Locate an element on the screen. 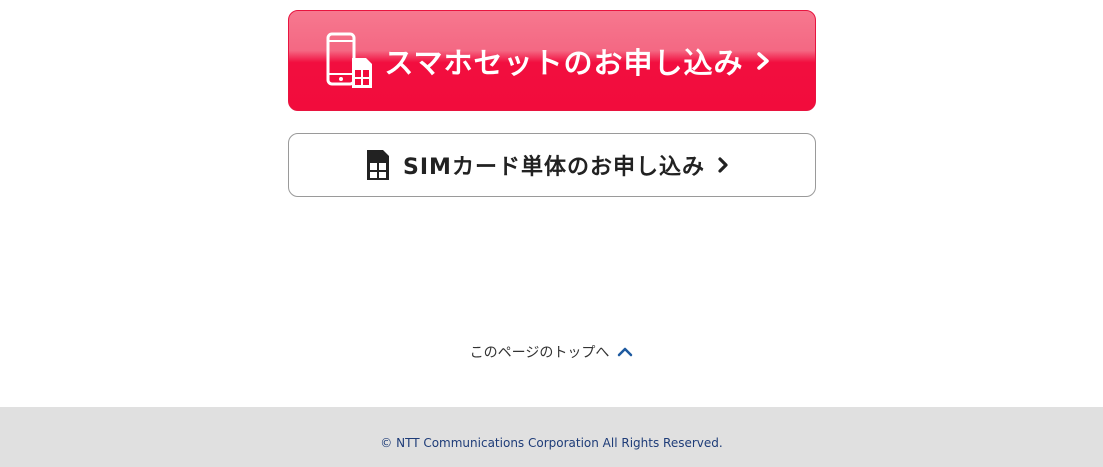 The image size is (1103, 467). sim-card-icon is located at coordinates (378, 165).